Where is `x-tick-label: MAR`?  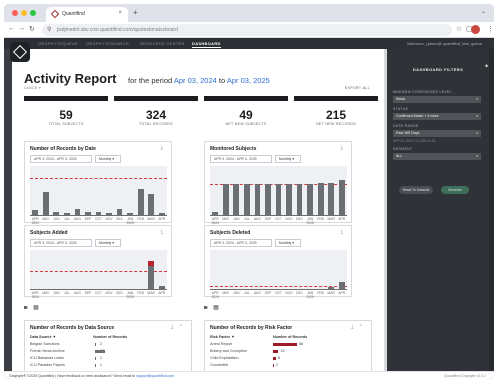
x-tick-label: MAR is located at coordinates (331, 293).